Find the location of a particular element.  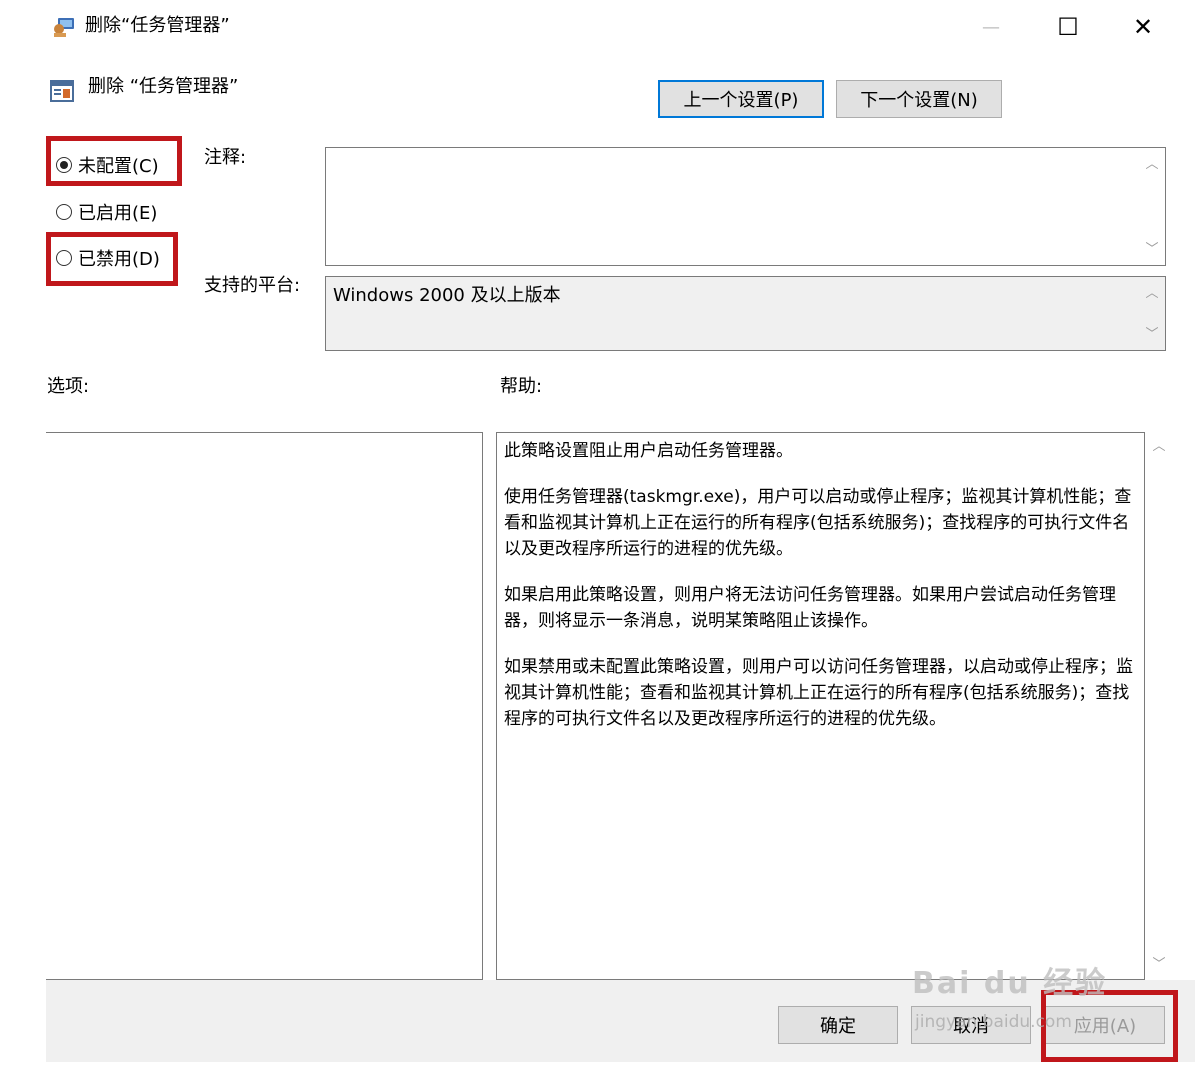

options-label: 选项: is located at coordinates (68, 386).